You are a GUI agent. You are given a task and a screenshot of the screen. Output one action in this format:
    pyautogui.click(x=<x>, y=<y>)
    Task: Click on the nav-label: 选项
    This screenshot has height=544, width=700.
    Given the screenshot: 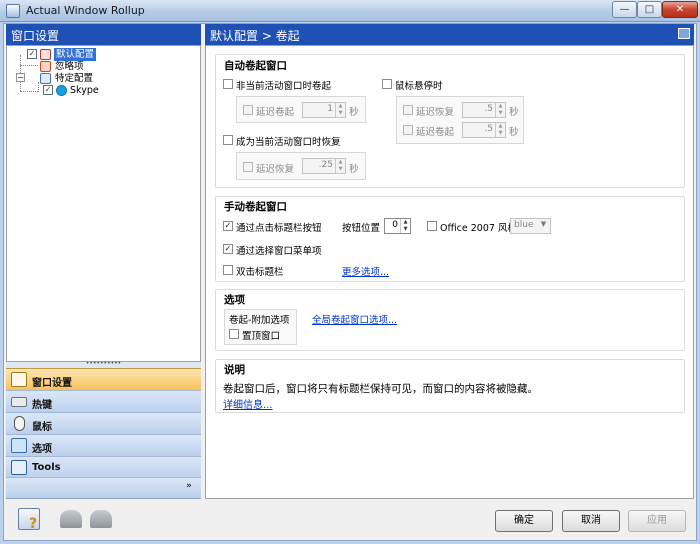 What is the action you would take?
    pyautogui.click(x=42, y=449)
    